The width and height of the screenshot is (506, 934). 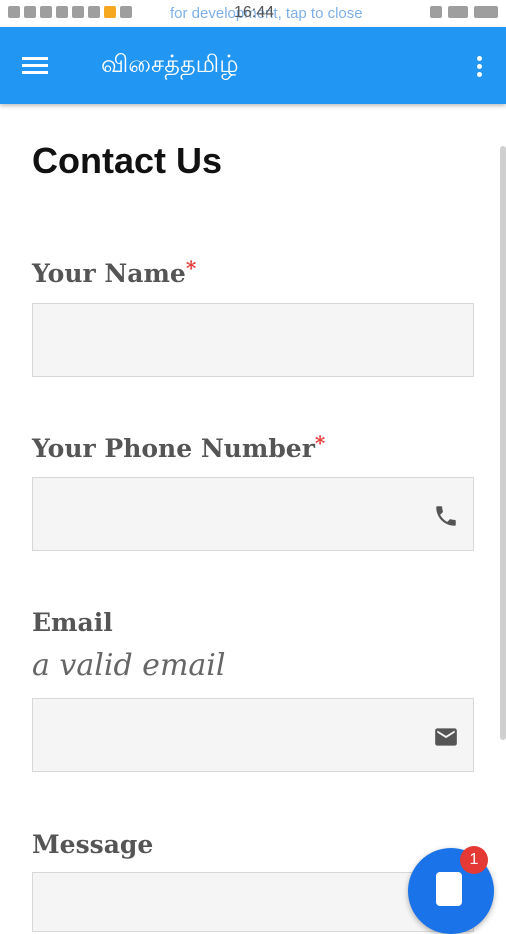 I want to click on app-icon, so click(x=110, y=12).